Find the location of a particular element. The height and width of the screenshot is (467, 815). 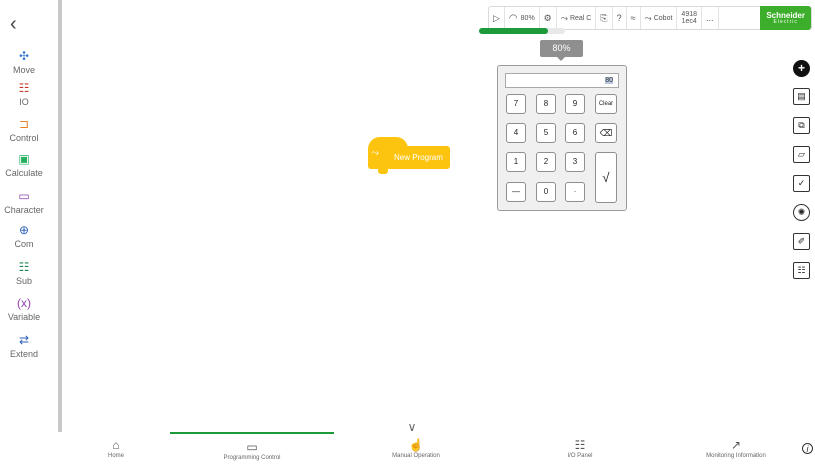

character-icon: ▭ is located at coordinates (24, 196).